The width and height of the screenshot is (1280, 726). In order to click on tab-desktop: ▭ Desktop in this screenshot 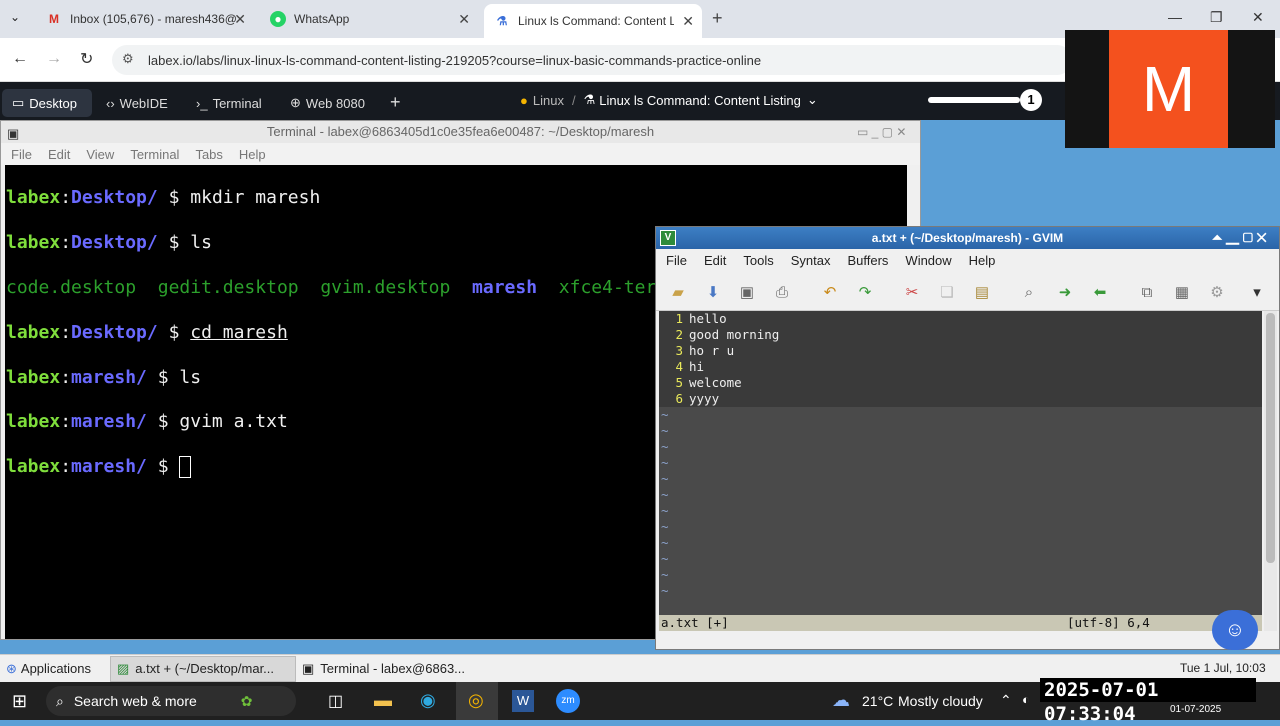, I will do `click(47, 103)`.